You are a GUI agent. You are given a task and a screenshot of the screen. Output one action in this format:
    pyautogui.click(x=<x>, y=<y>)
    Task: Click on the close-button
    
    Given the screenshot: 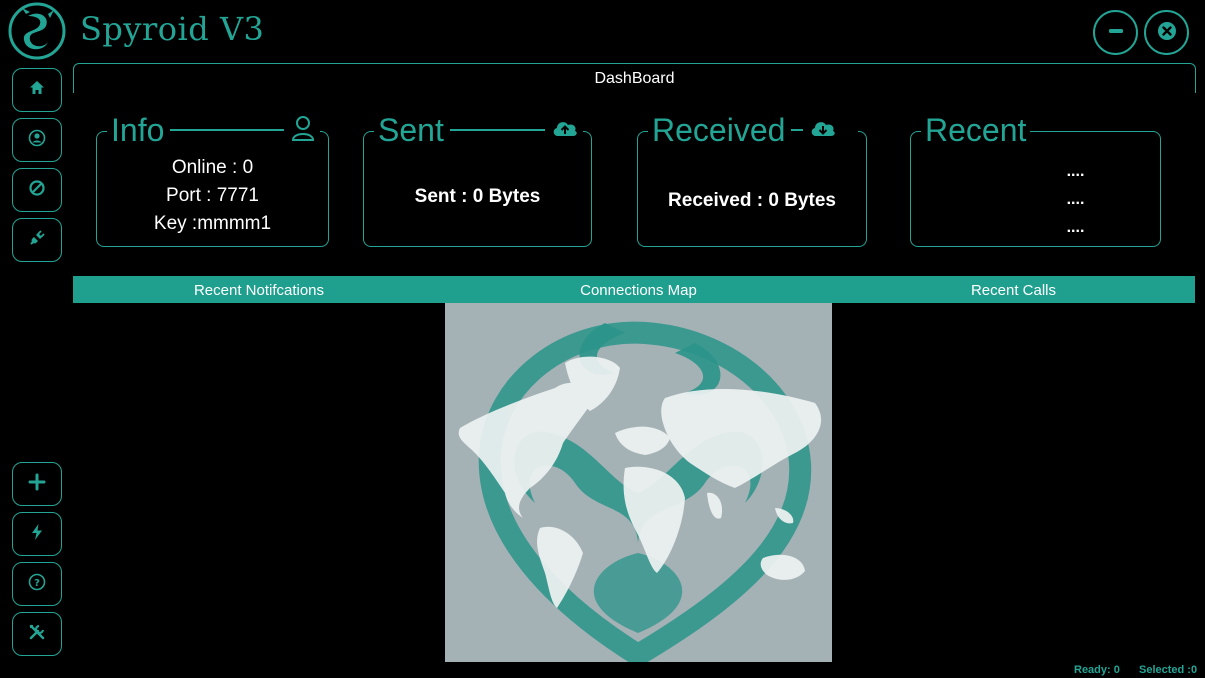 What is the action you would take?
    pyautogui.click(x=1166, y=32)
    